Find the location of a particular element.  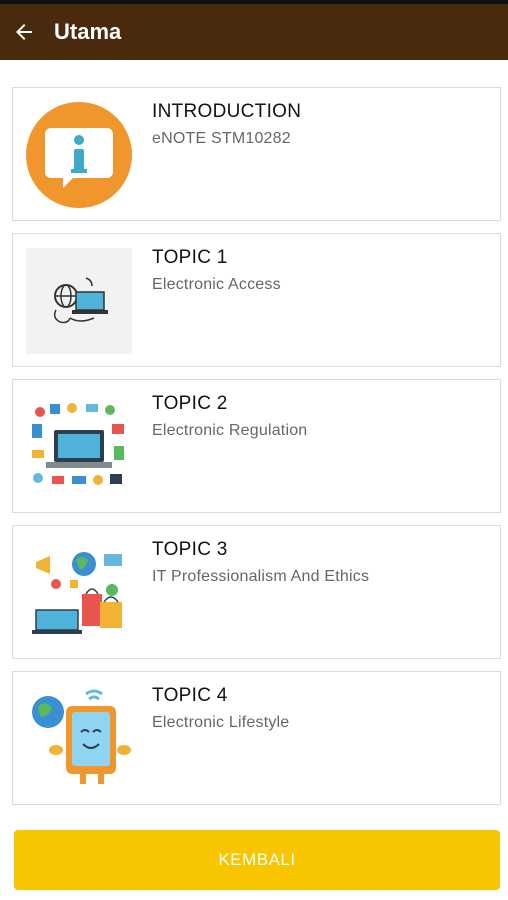

laptop-devices-illustration is located at coordinates (78, 444).